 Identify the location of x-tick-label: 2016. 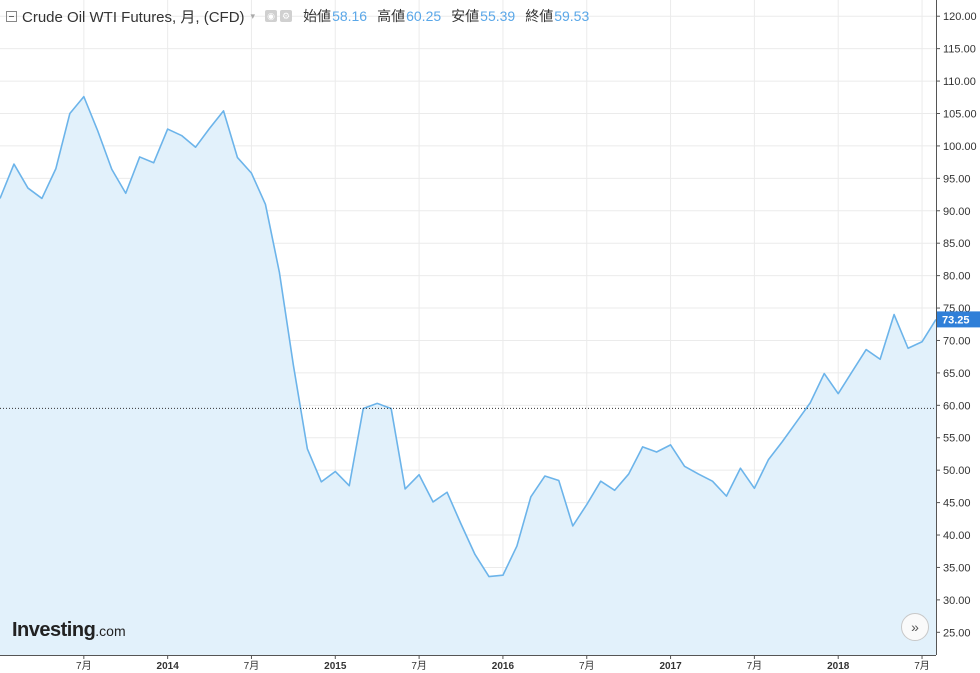
(503, 666).